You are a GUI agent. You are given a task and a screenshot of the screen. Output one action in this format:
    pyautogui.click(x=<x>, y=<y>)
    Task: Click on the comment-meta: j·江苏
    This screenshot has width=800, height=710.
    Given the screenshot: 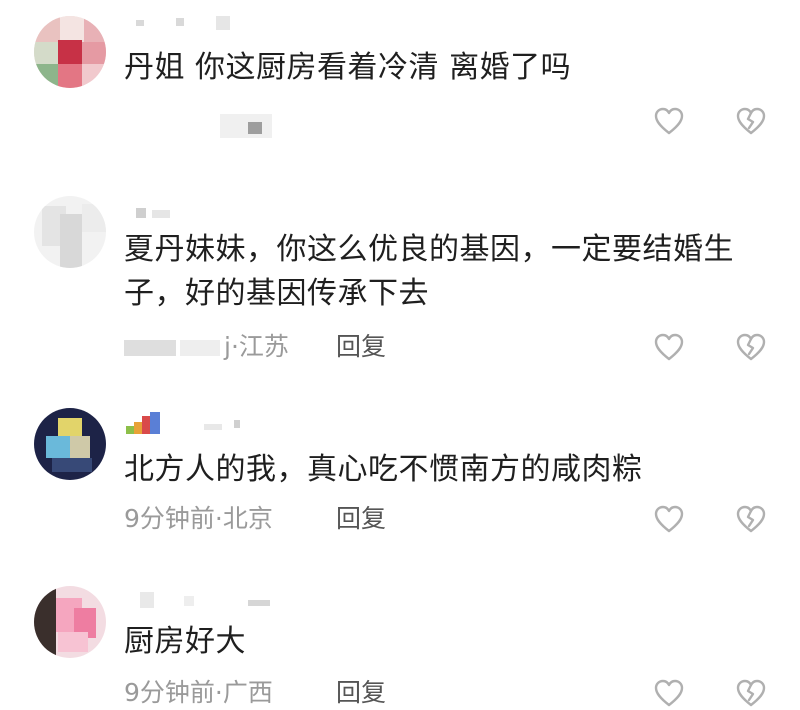 What is the action you would take?
    pyautogui.click(x=206, y=347)
    